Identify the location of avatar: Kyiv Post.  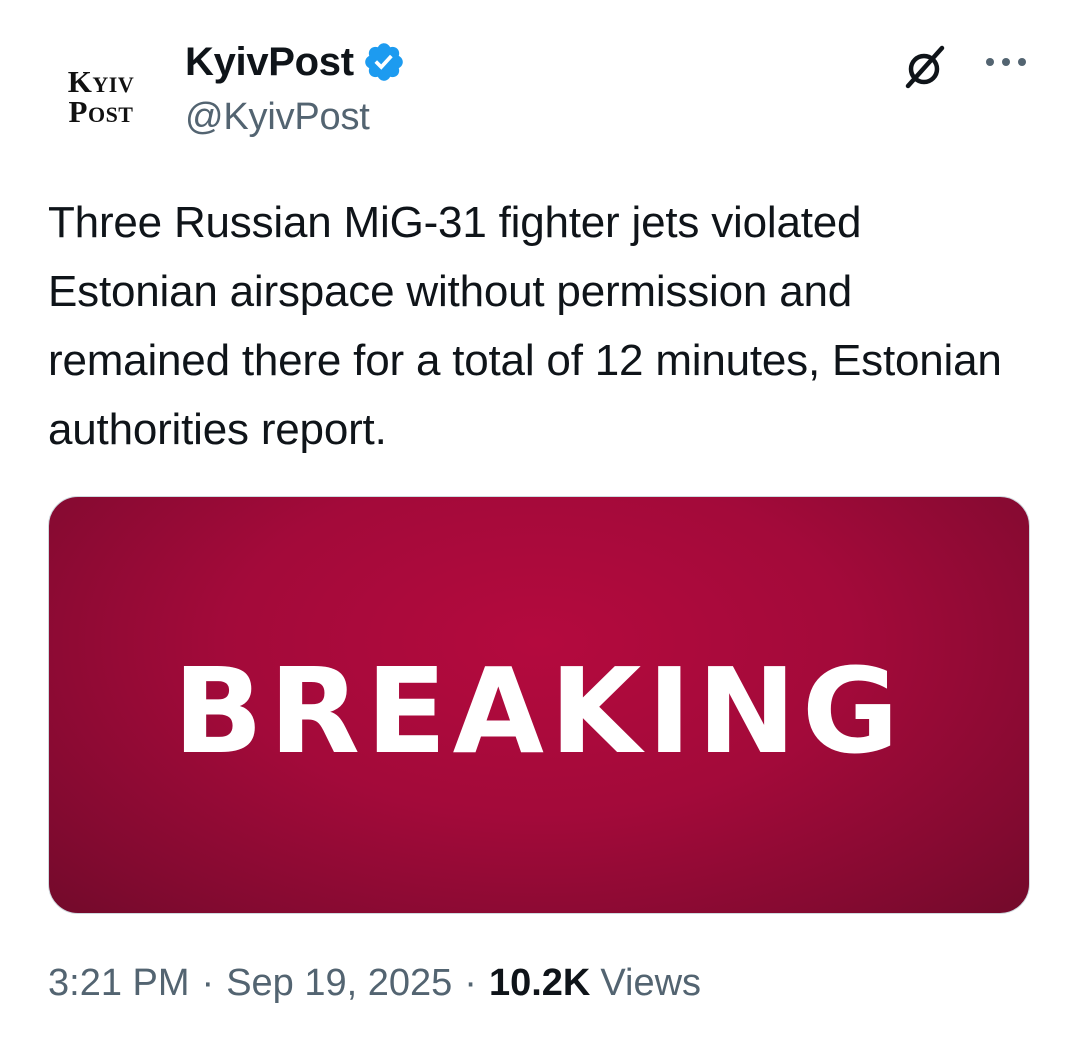
(101, 97).